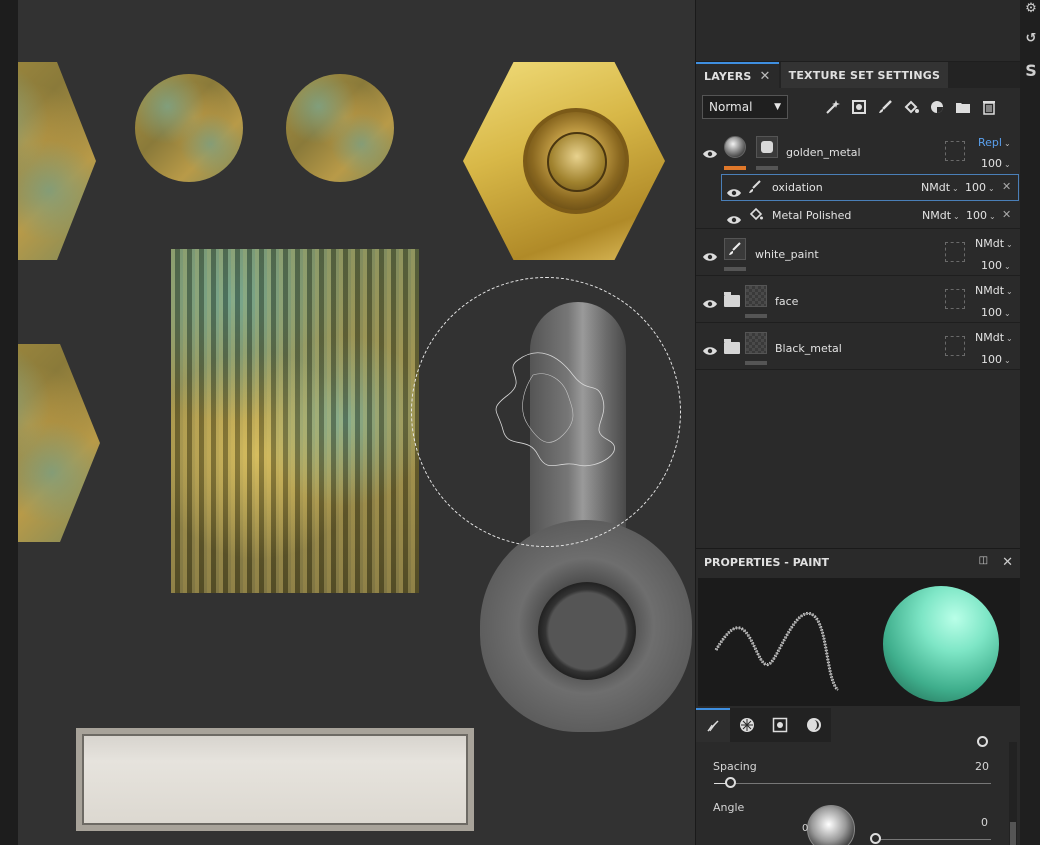  What do you see at coordinates (797, 187) in the screenshot?
I see `effect-name: oxidation` at bounding box center [797, 187].